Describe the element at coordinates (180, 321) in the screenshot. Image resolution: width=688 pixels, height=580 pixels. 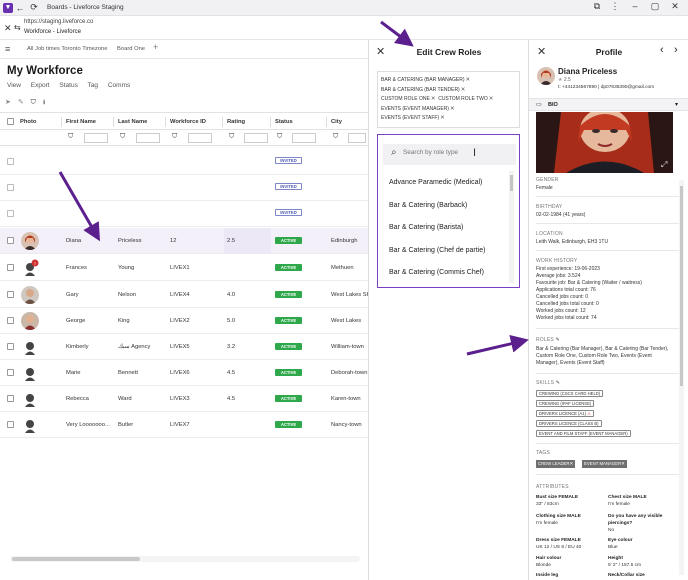
I see `workforce-id-cell: LIVEX2` at that location.